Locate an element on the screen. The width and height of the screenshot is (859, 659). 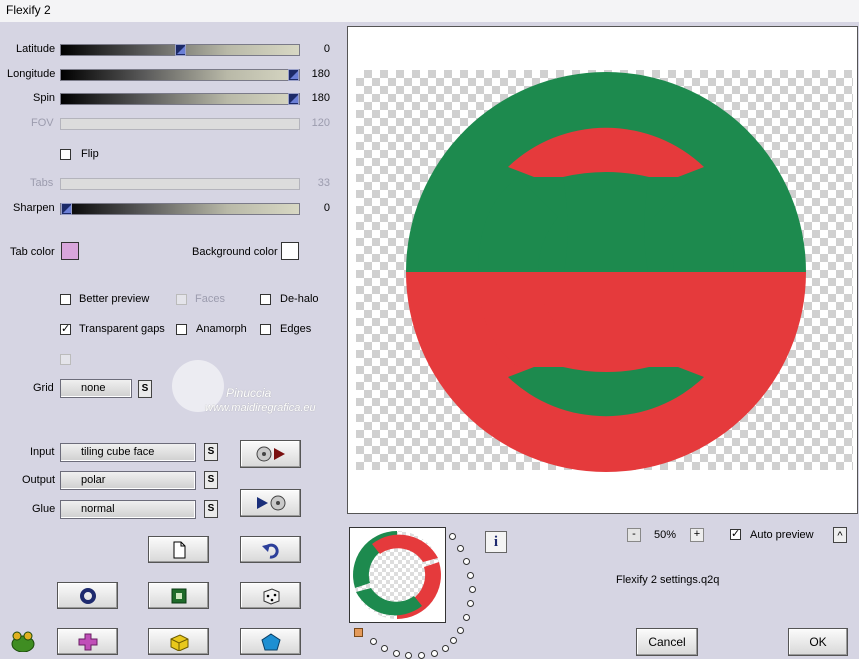
faces-label: Faces is located at coordinates (210, 299).